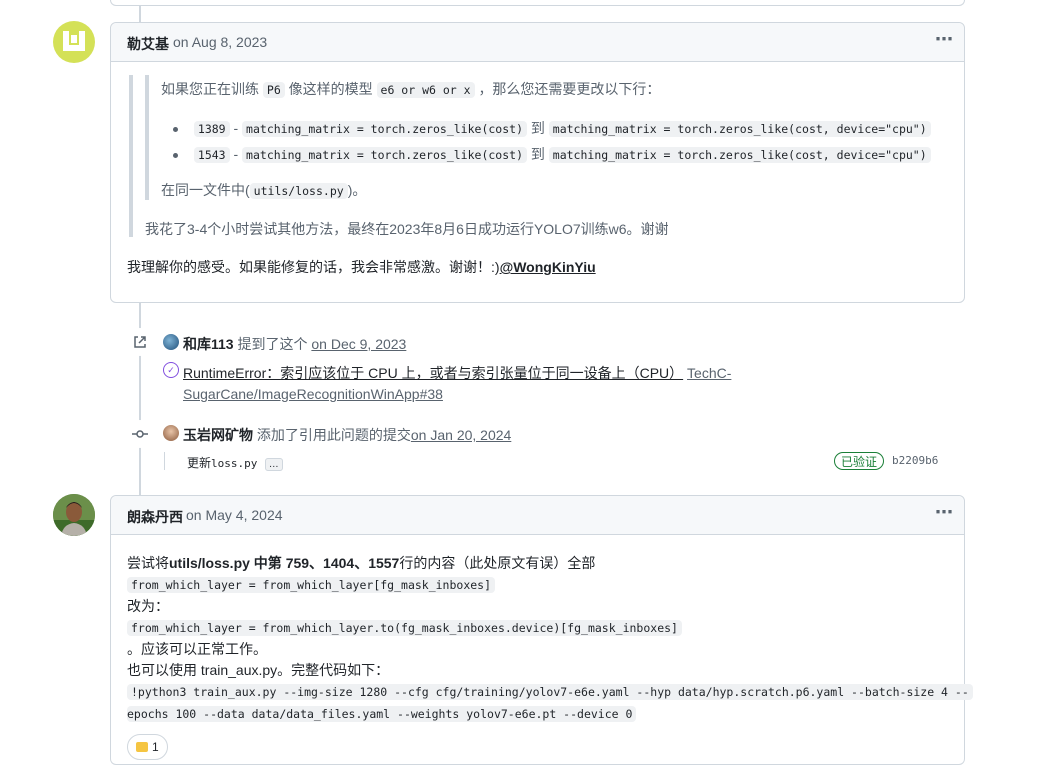 The width and height of the screenshot is (1054, 765). I want to click on reaction-button: 1, so click(147, 747).